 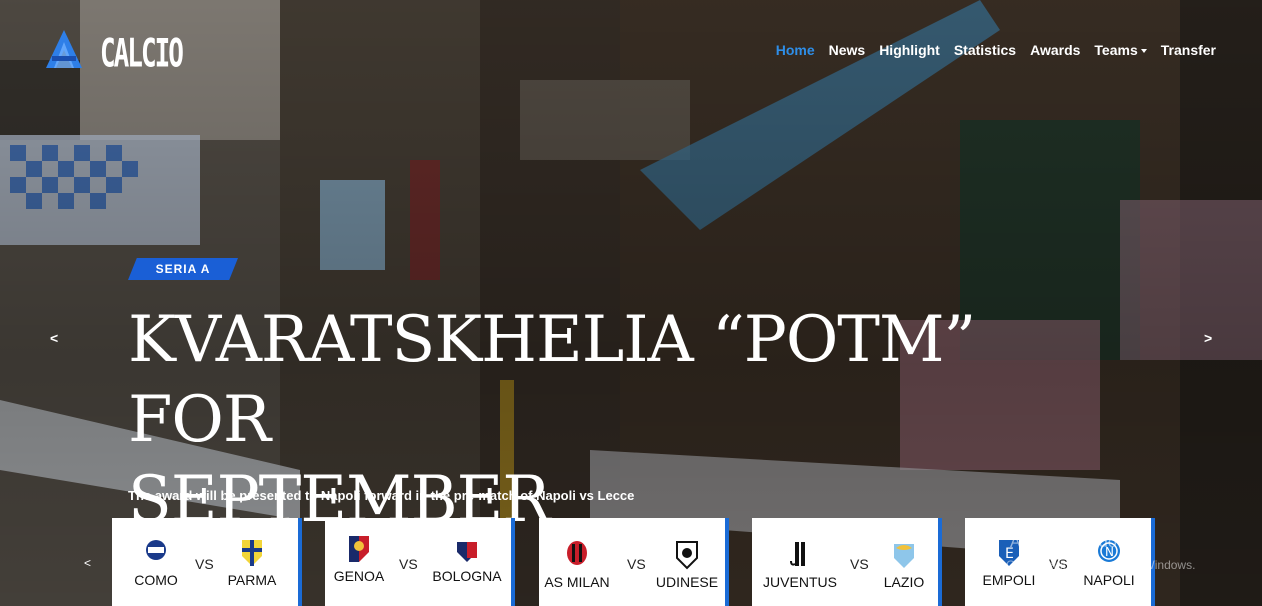 What do you see at coordinates (577, 582) in the screenshot?
I see `home-team-name: AS MILAN` at bounding box center [577, 582].